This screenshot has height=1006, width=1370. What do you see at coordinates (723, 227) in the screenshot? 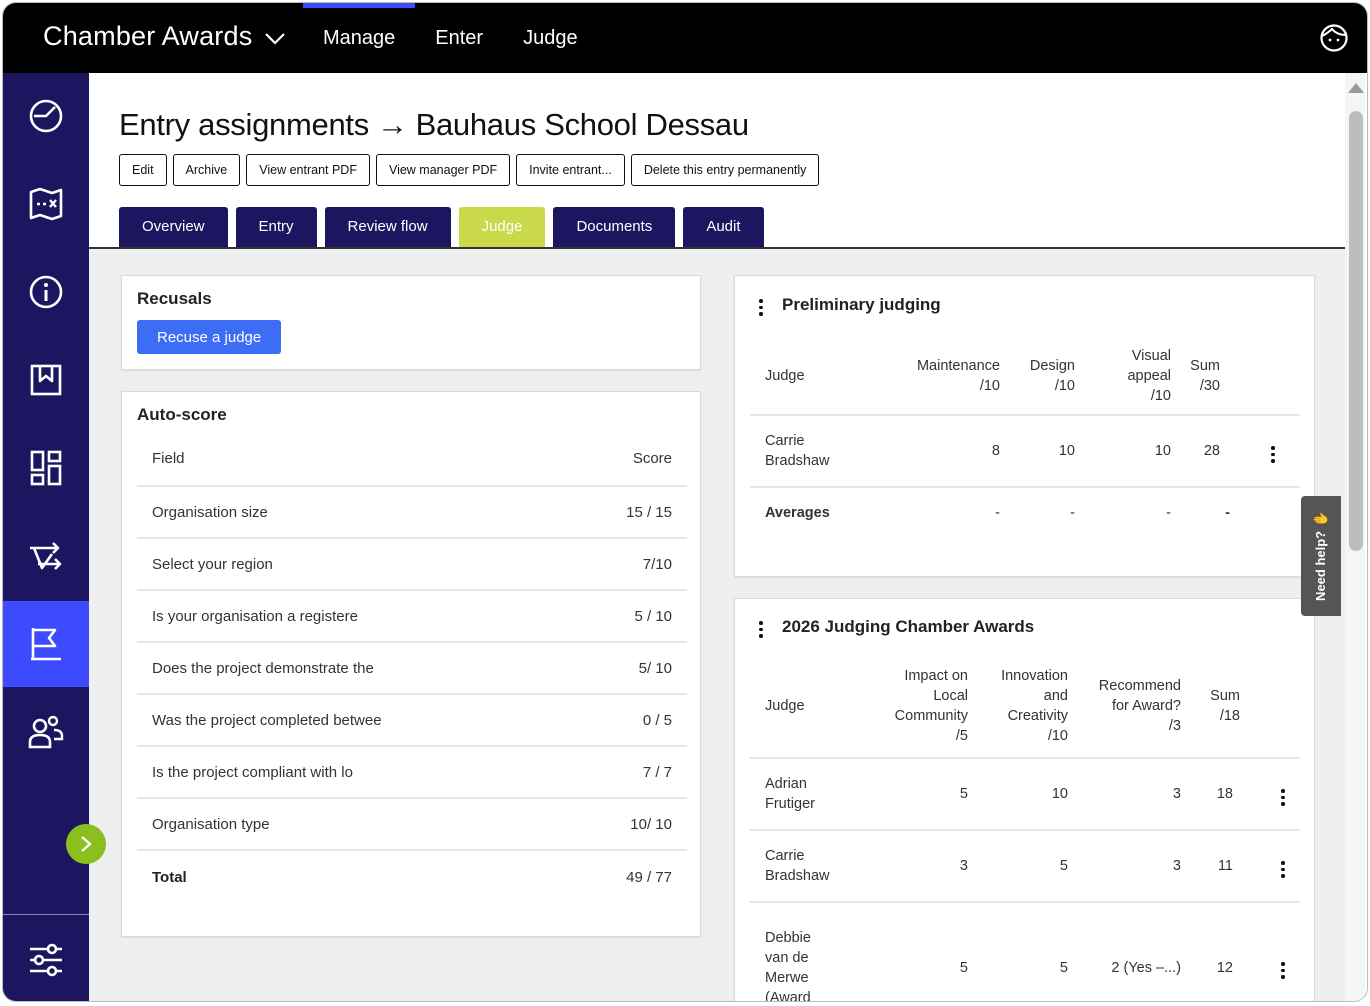
I see `tab-audit: Audit` at bounding box center [723, 227].